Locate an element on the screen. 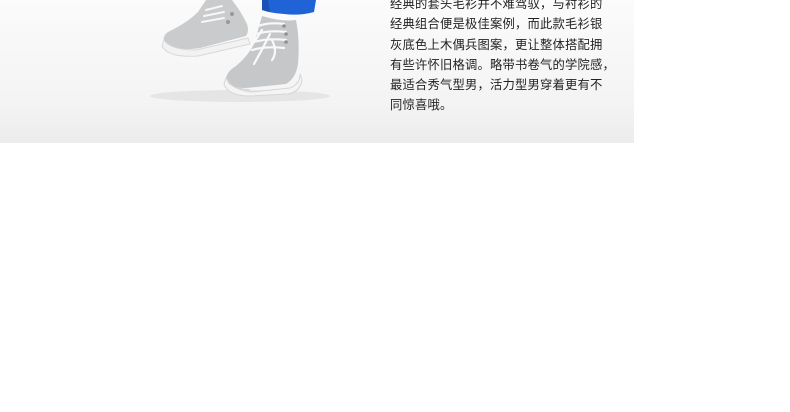 Image resolution: width=790 pixels, height=412 pixels. description-line: 灰底色上木偶兵图案，更让整体搭配拥 is located at coordinates (496, 44).